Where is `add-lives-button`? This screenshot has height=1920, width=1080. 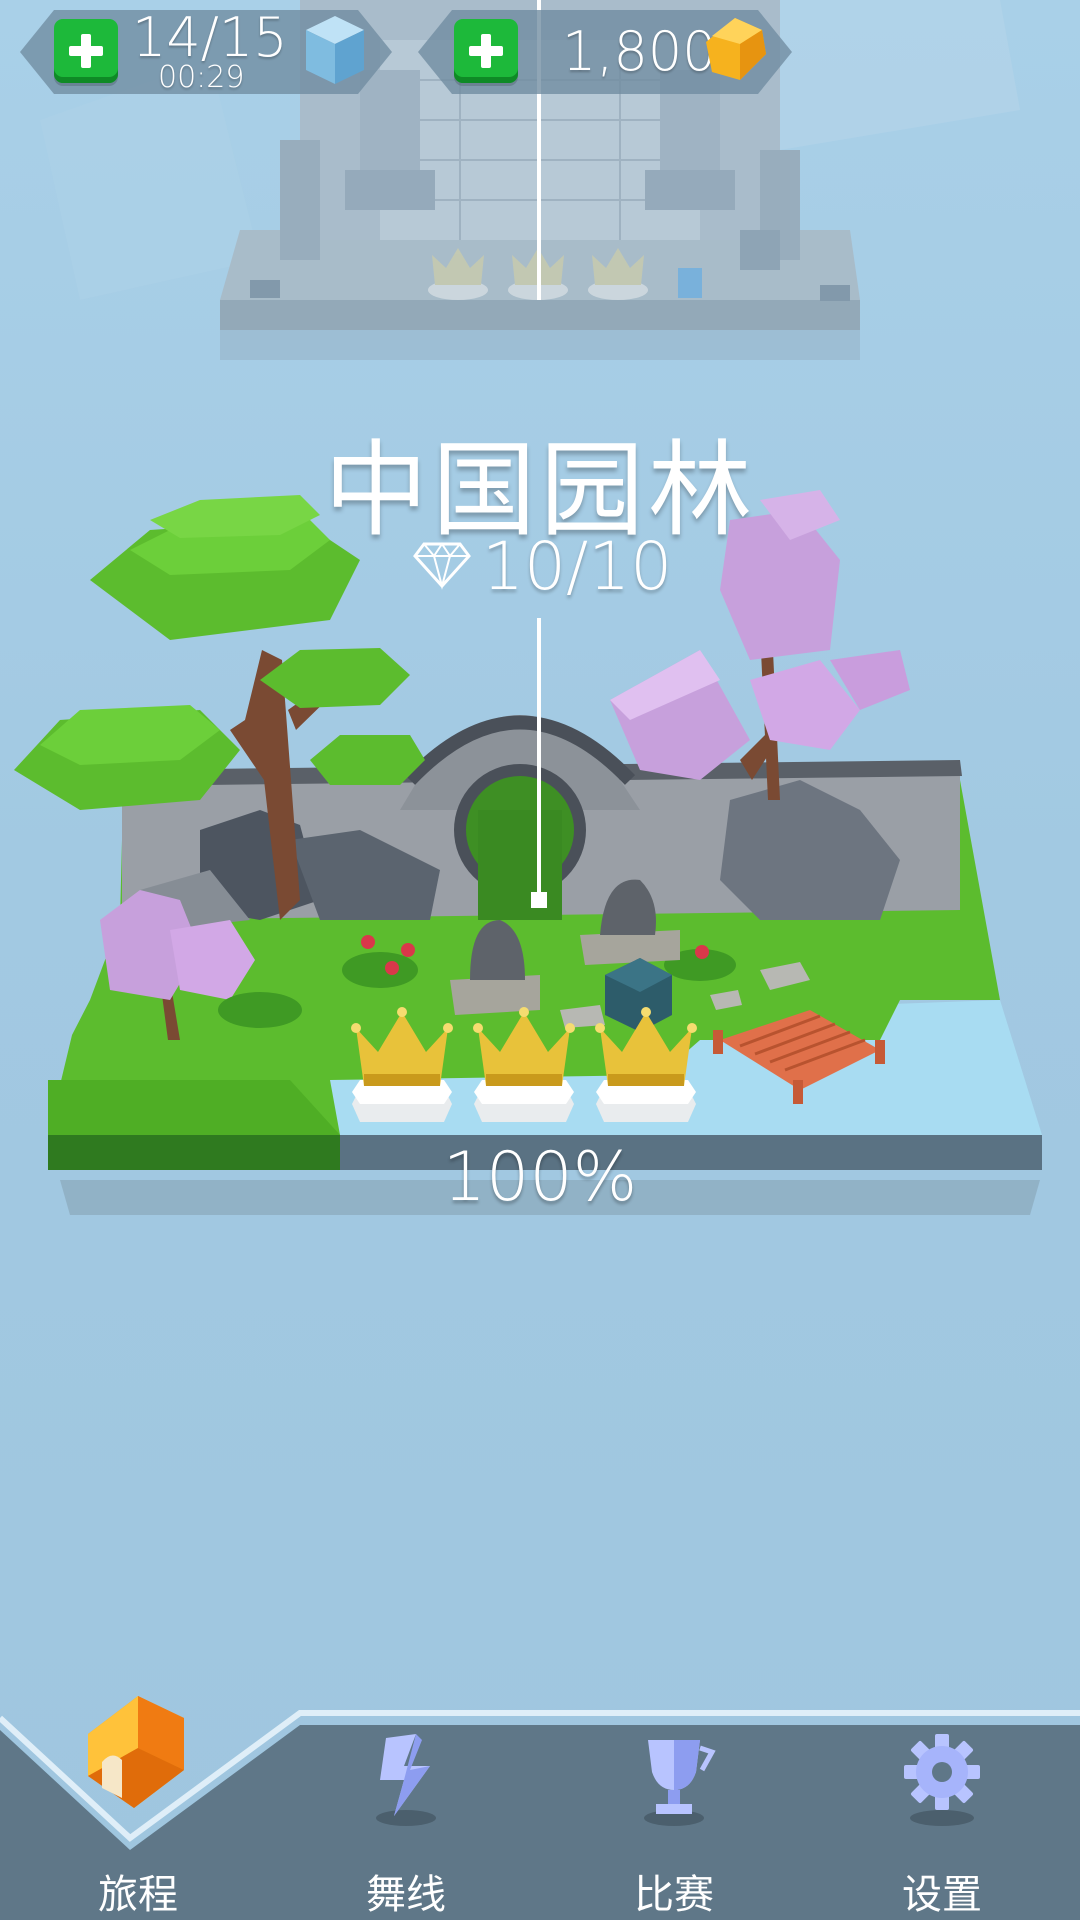
add-lives-button is located at coordinates (86, 51).